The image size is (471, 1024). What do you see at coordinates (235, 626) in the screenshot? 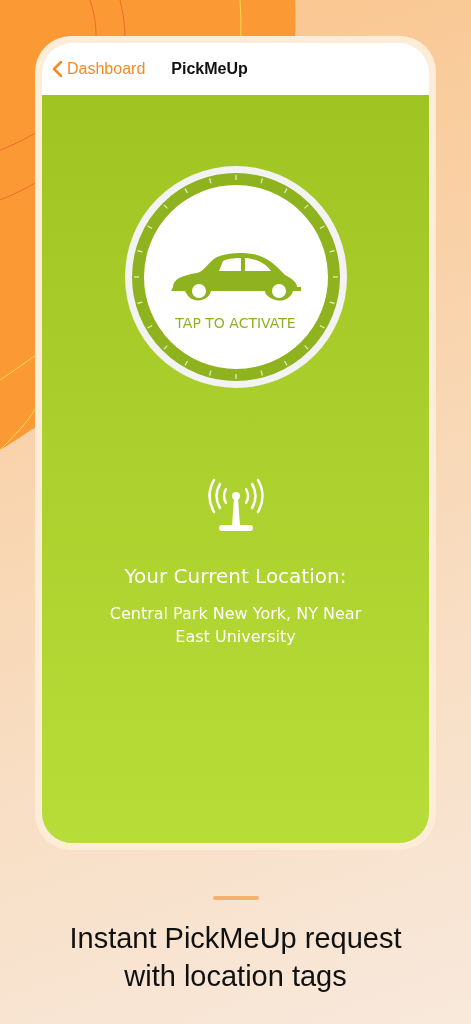
I see `location-address: Central Park New York, NY Near East University` at bounding box center [235, 626].